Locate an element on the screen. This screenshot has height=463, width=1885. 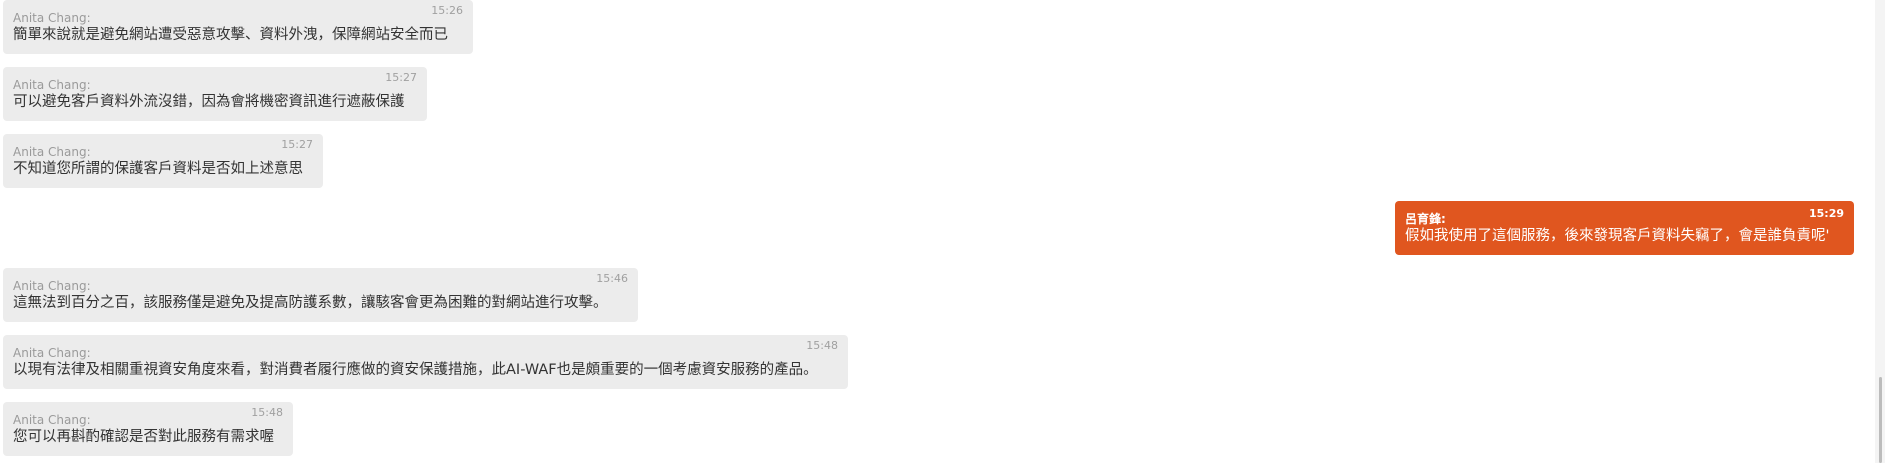
chat-message-incoming: Anita Chang: 15:27 不知道您所謂的保護客戶資料是否如上述意思 is located at coordinates (163, 161).